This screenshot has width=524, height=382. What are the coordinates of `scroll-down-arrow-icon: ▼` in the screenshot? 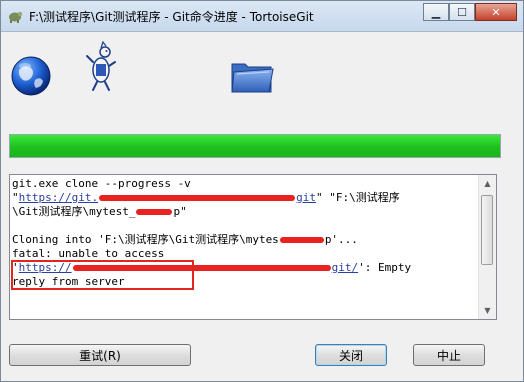 It's located at (487, 310).